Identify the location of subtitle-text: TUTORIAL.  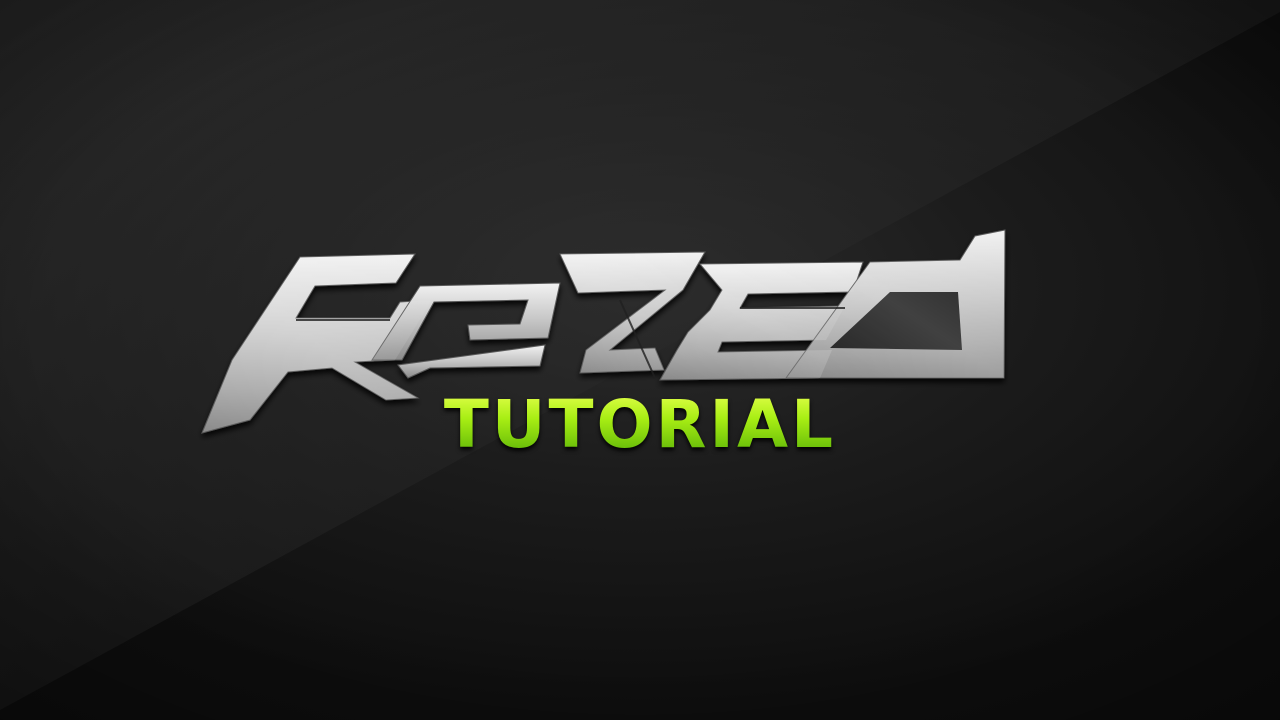
(640, 425).